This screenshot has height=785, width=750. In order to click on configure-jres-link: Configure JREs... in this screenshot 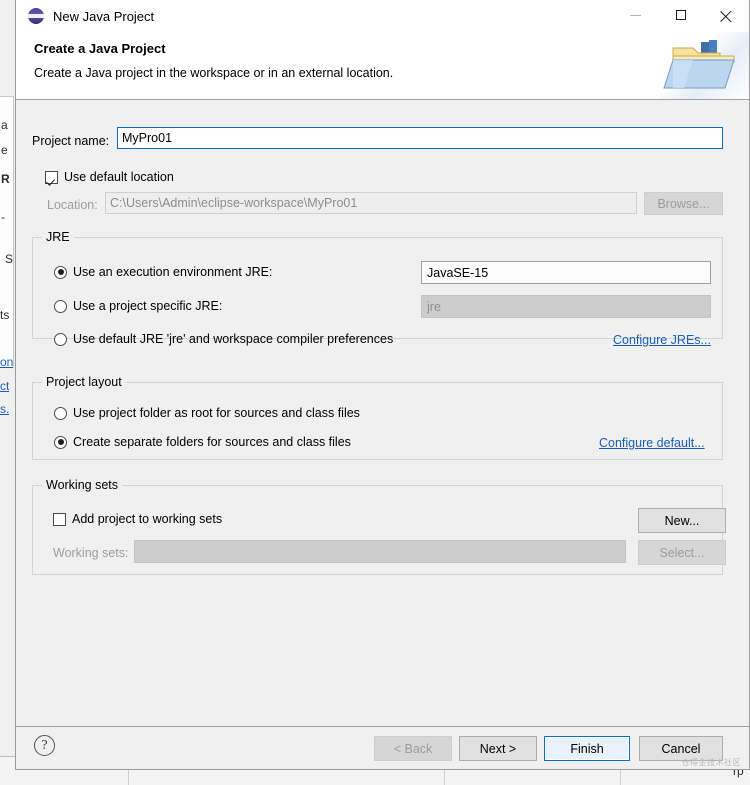, I will do `click(662, 340)`.